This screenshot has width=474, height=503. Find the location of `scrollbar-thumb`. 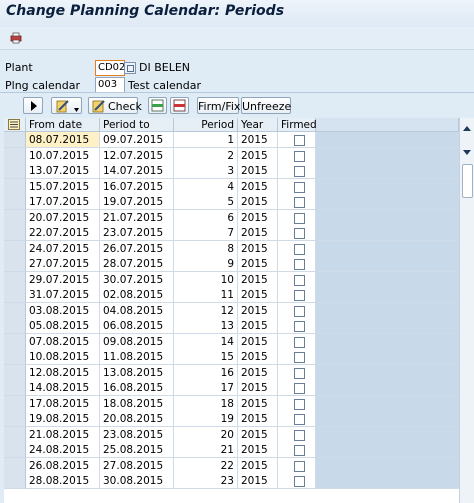

scrollbar-thumb is located at coordinates (467, 181).